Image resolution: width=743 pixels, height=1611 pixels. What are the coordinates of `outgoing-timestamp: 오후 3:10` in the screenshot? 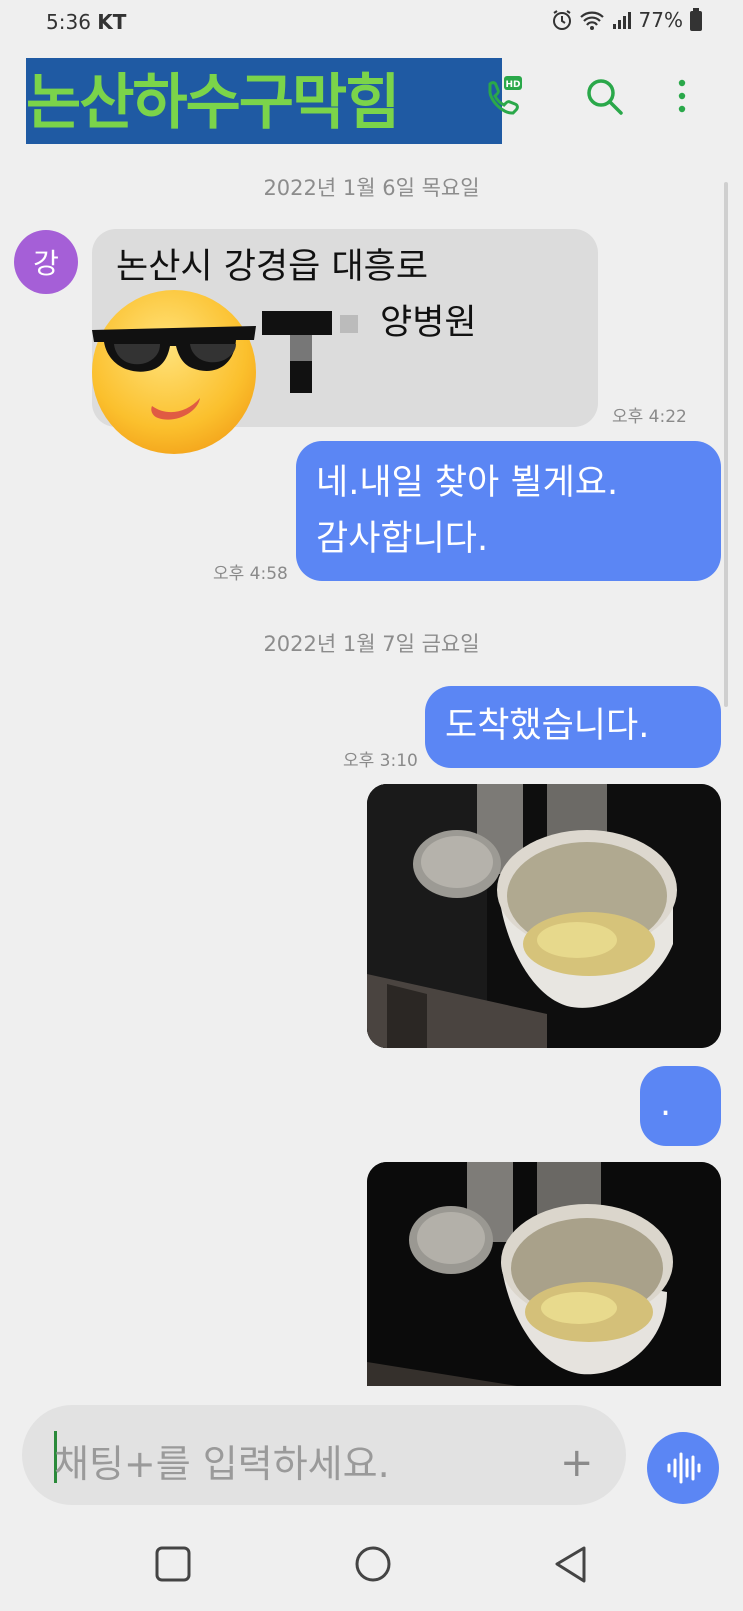 It's located at (380, 761).